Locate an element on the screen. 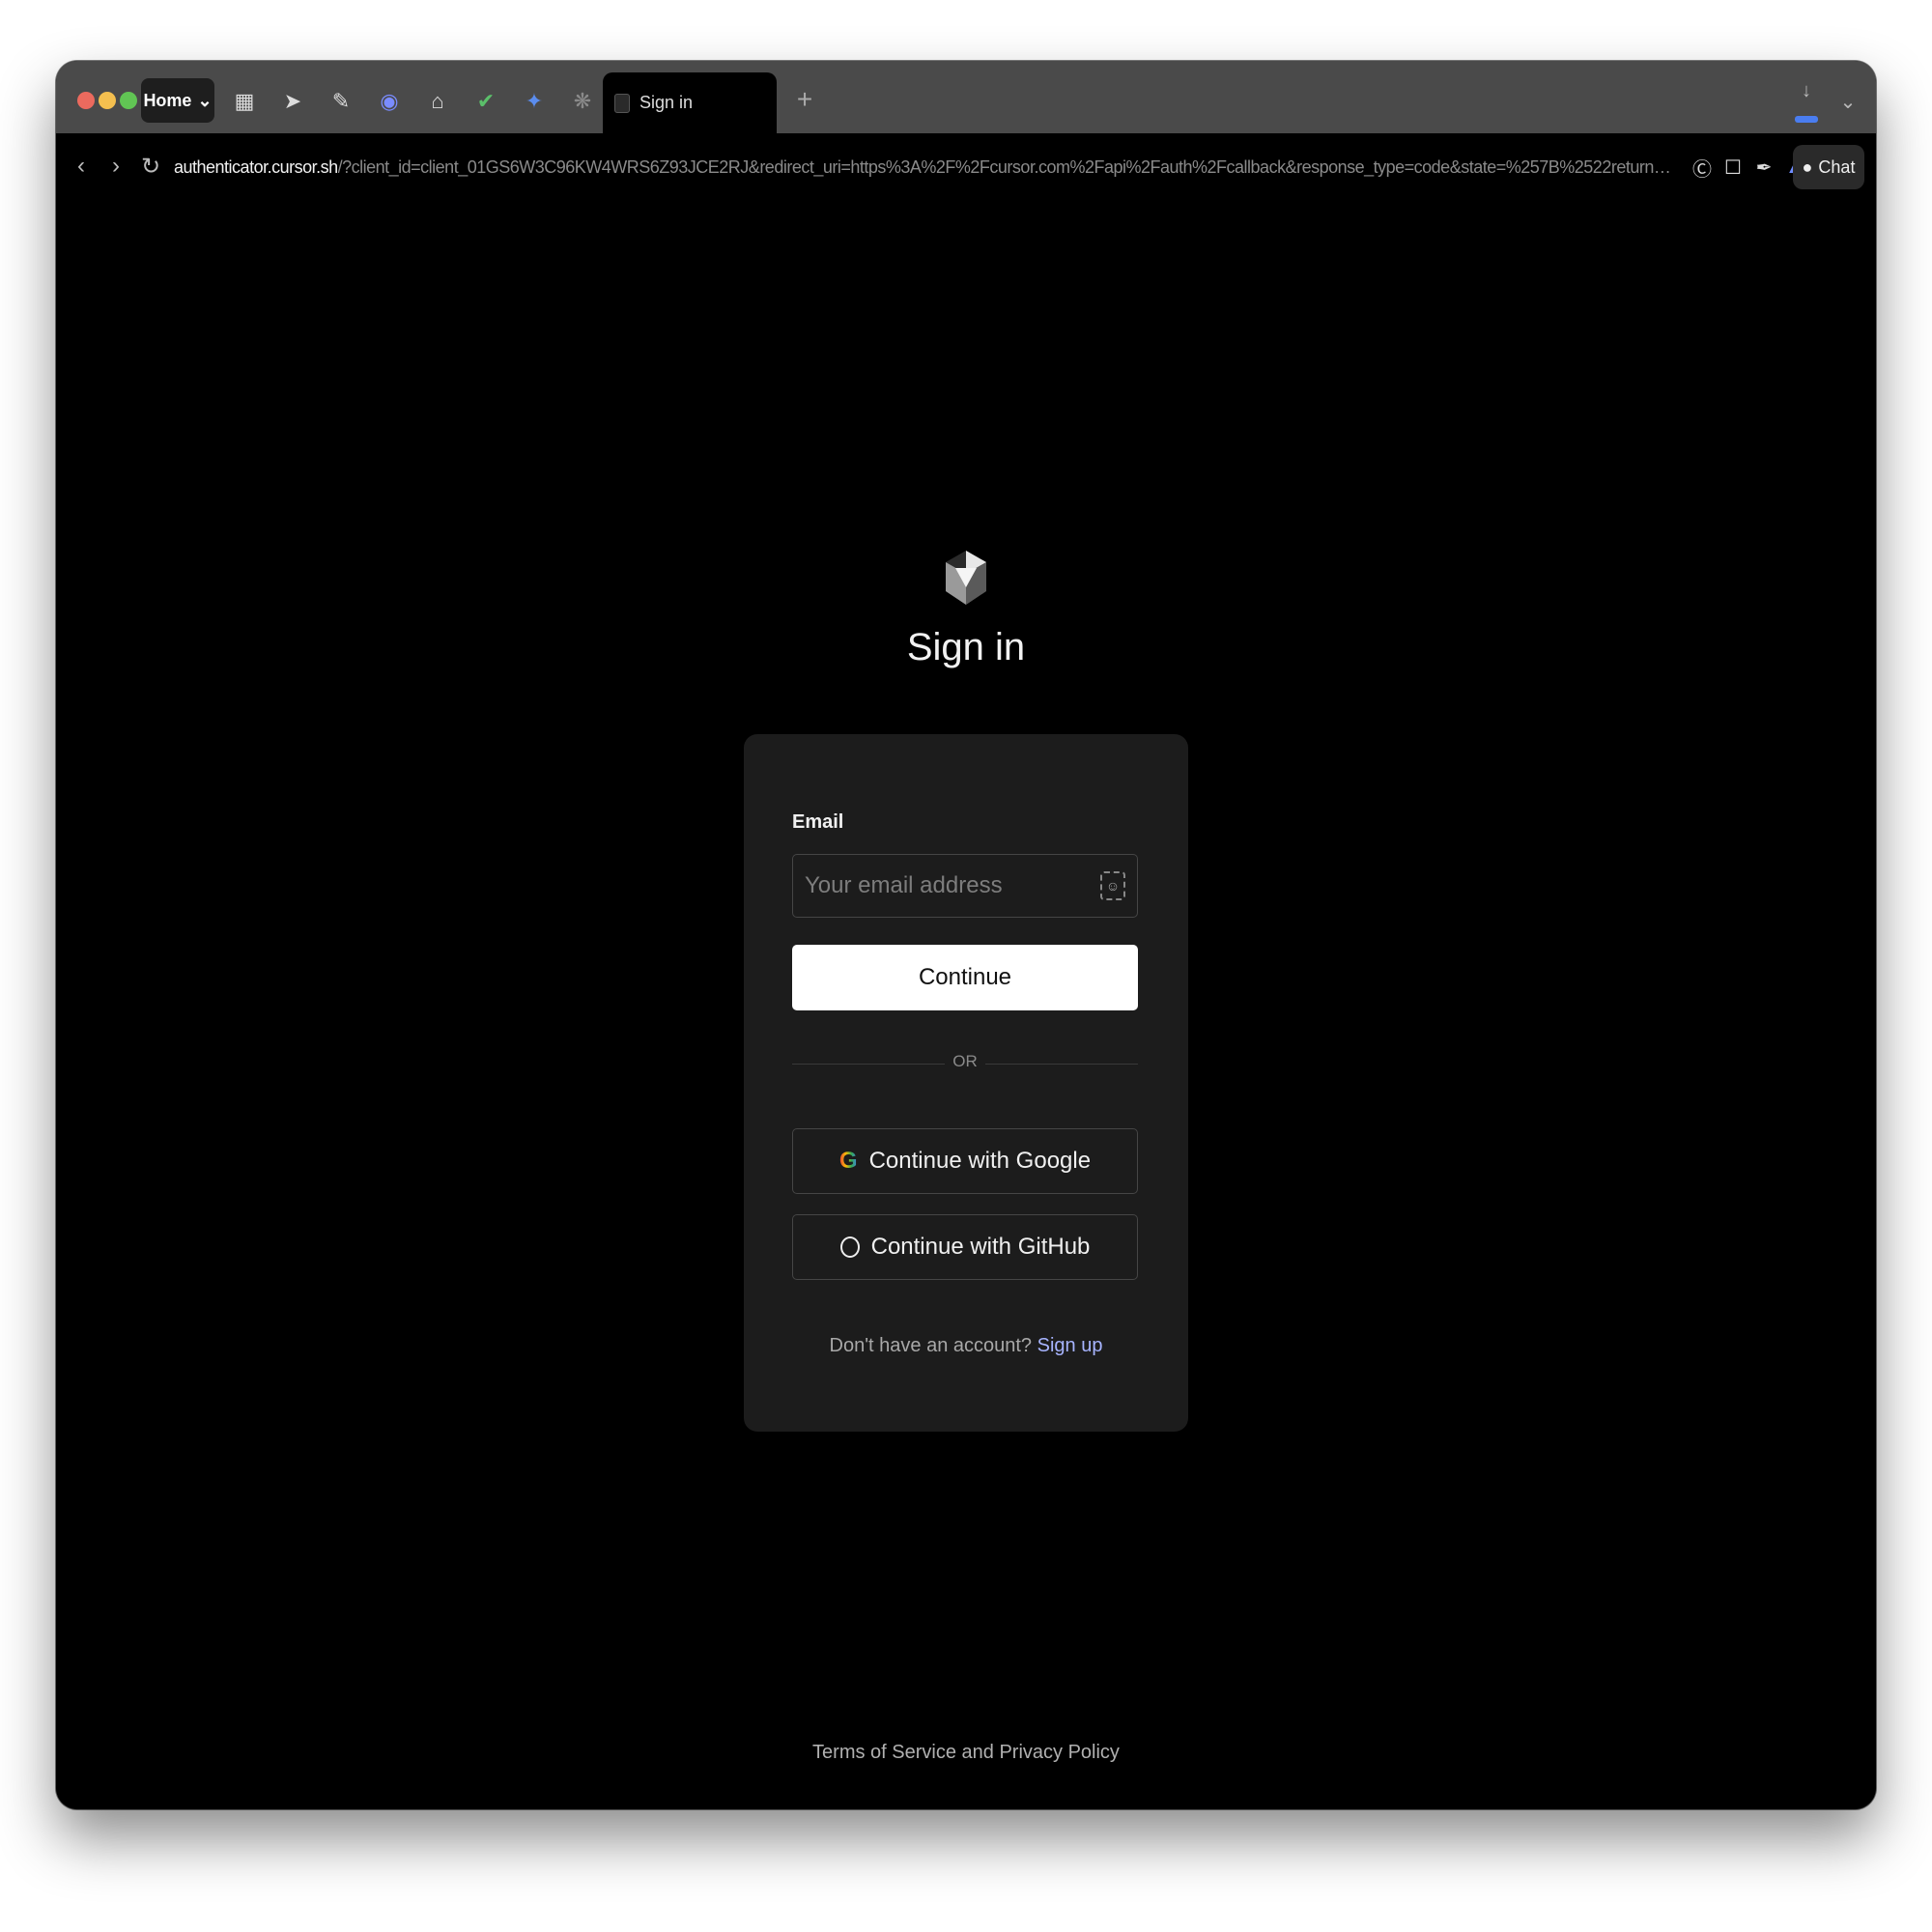 This screenshot has width=1932, height=1932. pinned-tab-openai: ❋ is located at coordinates (582, 101).